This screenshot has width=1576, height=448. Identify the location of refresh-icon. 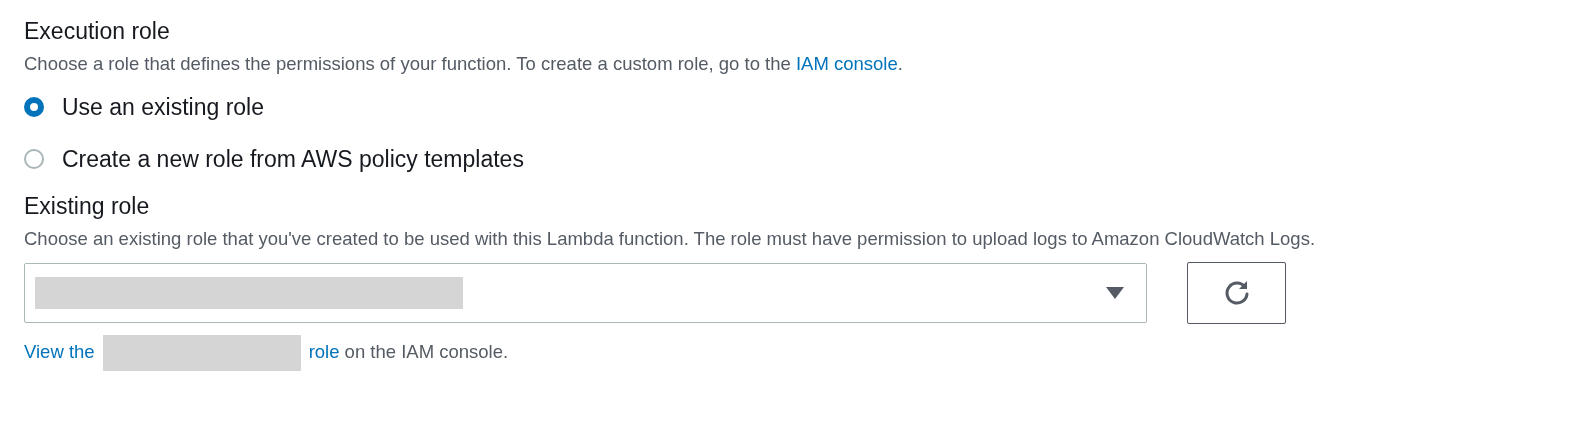
(1236, 293).